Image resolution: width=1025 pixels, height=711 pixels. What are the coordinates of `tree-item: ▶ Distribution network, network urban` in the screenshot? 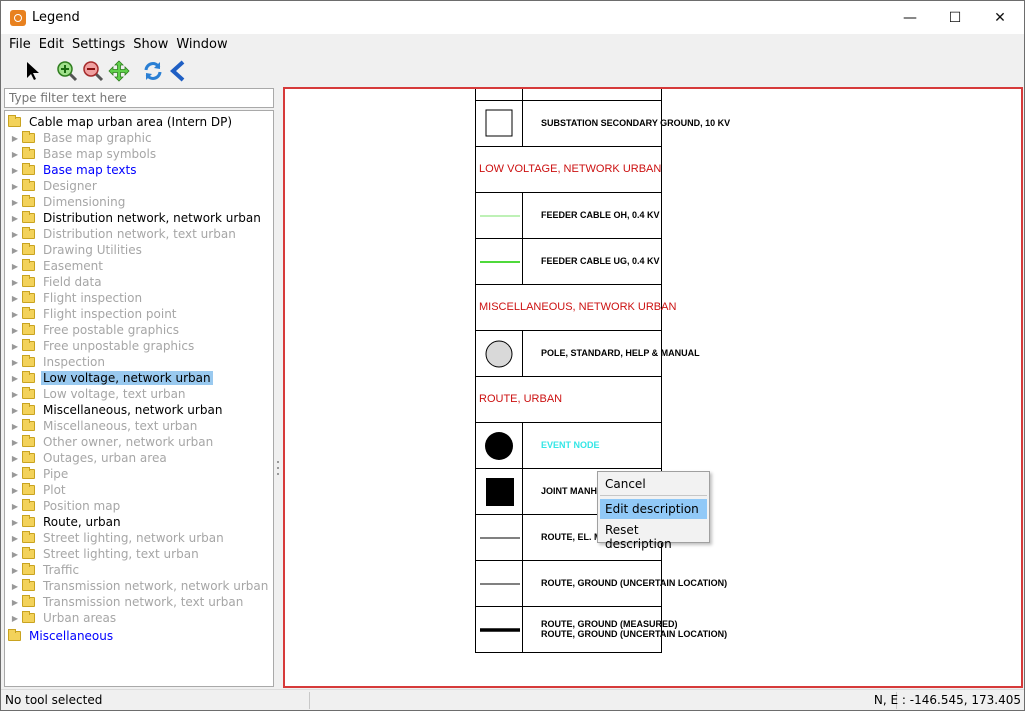 It's located at (135, 218).